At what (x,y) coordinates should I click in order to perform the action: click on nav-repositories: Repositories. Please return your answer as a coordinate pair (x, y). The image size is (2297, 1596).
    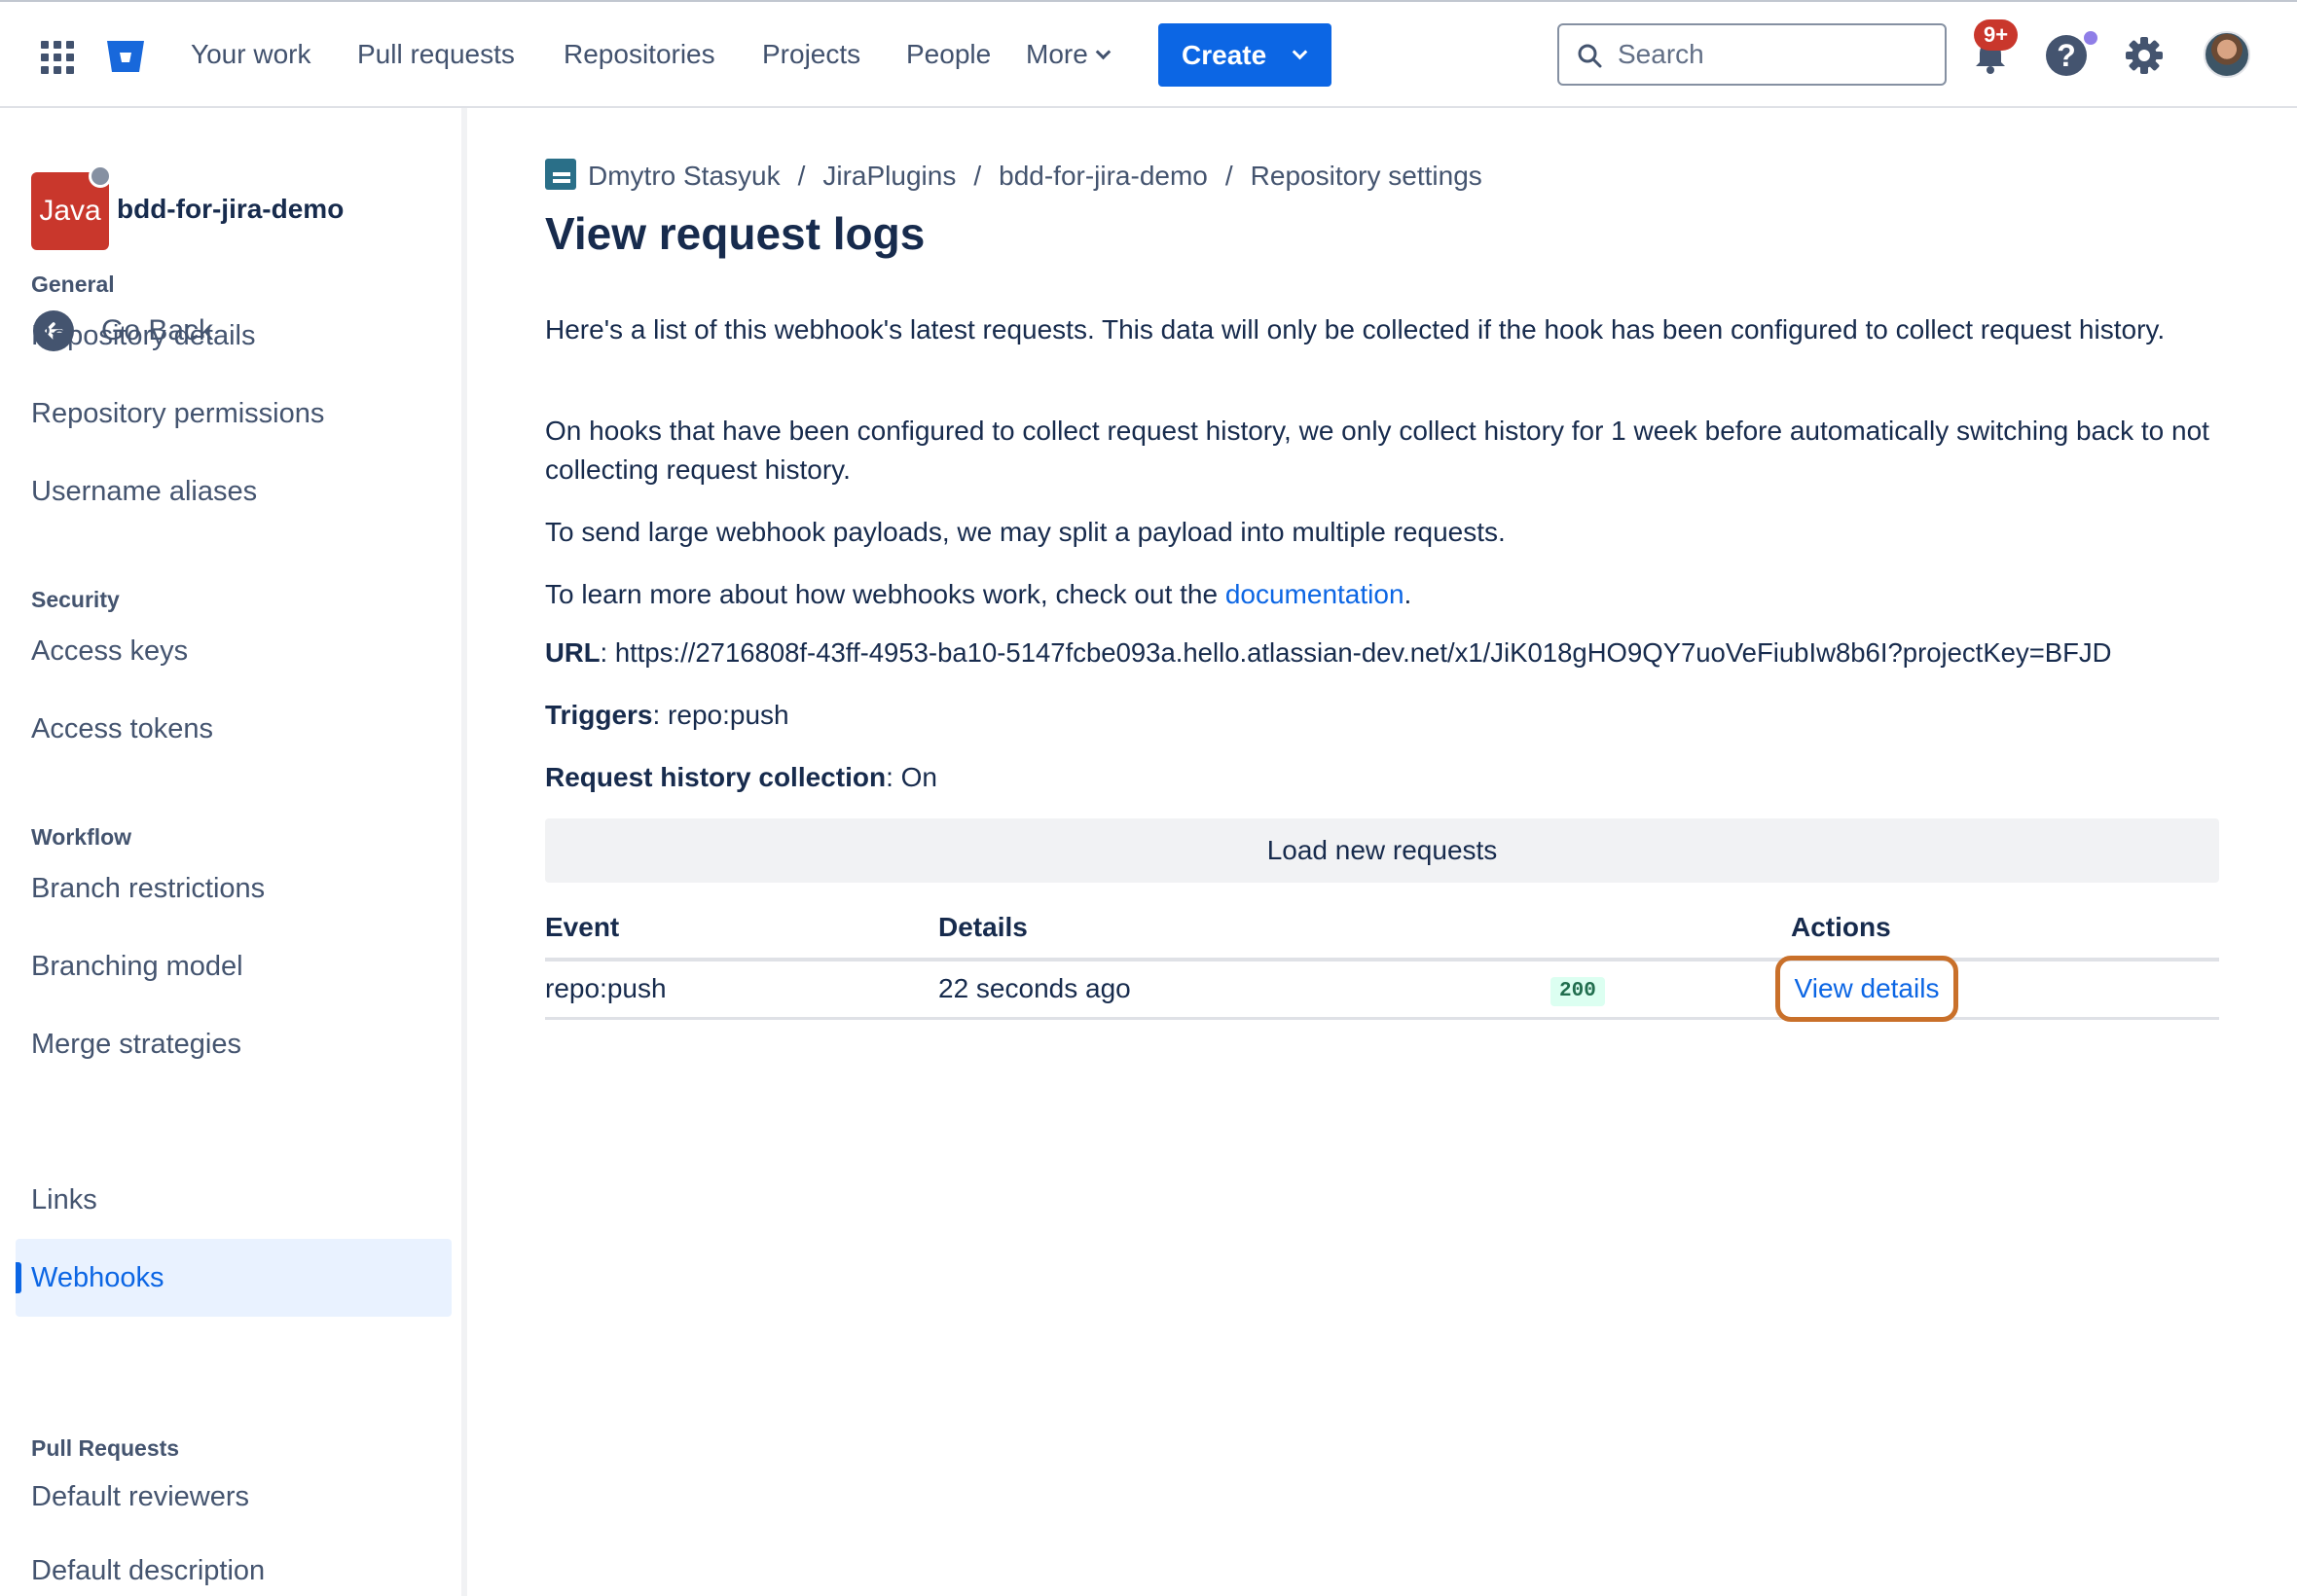
    Looking at the image, I should click on (640, 55).